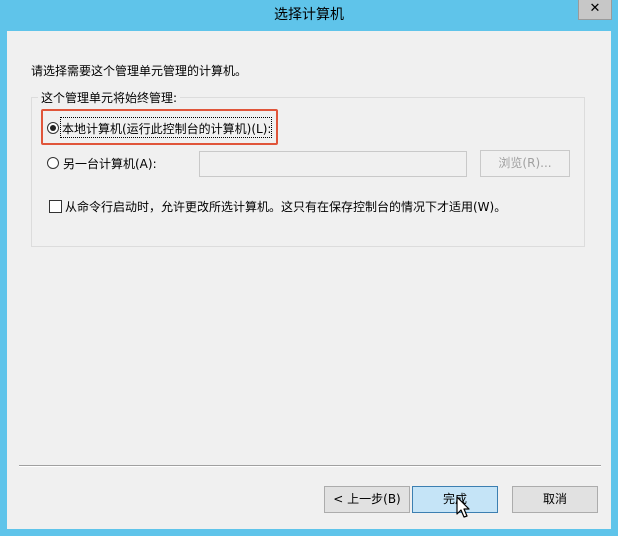  Describe the element at coordinates (110, 163) in the screenshot. I see `another-computer-label: 另一台计算机(A):` at that location.